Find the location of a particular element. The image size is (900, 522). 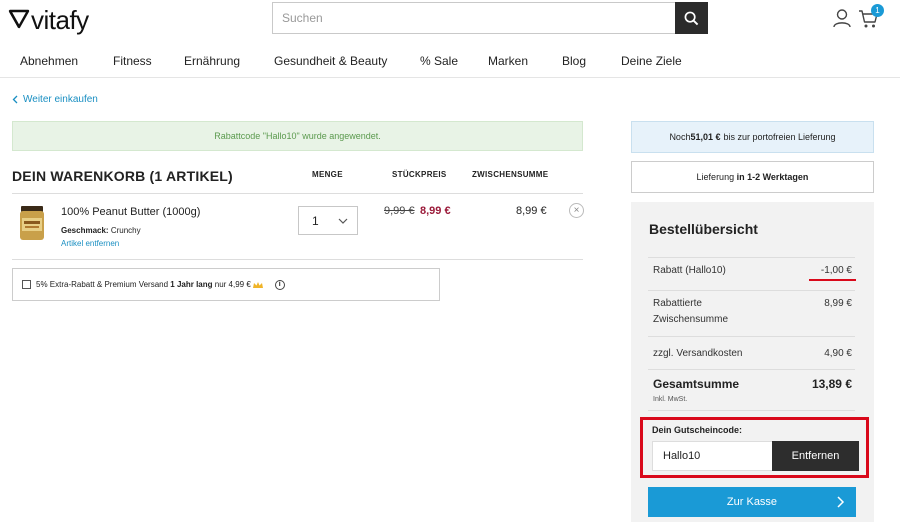

close-icon: × is located at coordinates (576, 210).